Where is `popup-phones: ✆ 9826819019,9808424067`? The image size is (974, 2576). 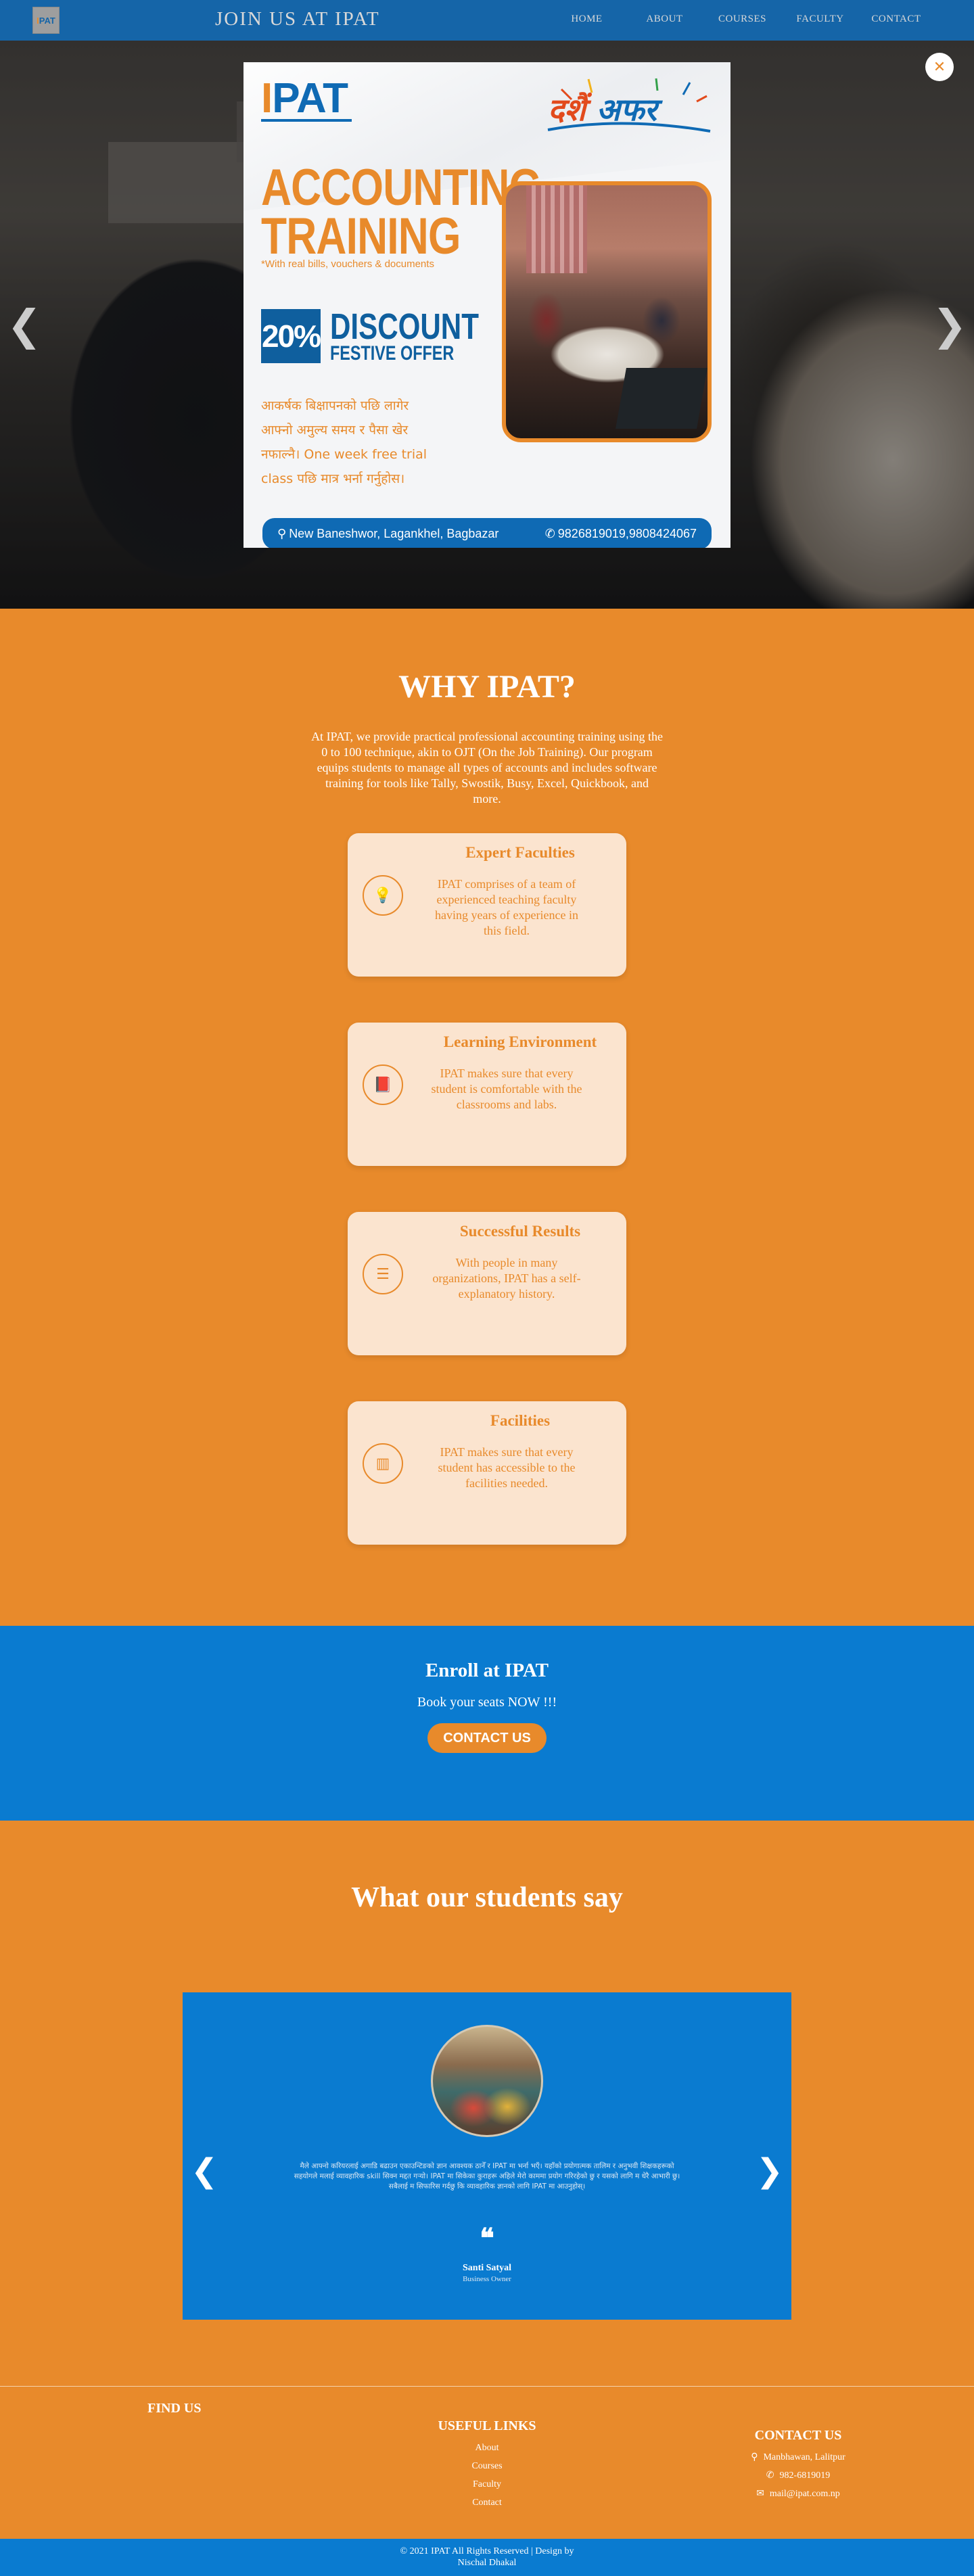
popup-phones: ✆ 9826819019,9808424067 is located at coordinates (621, 534).